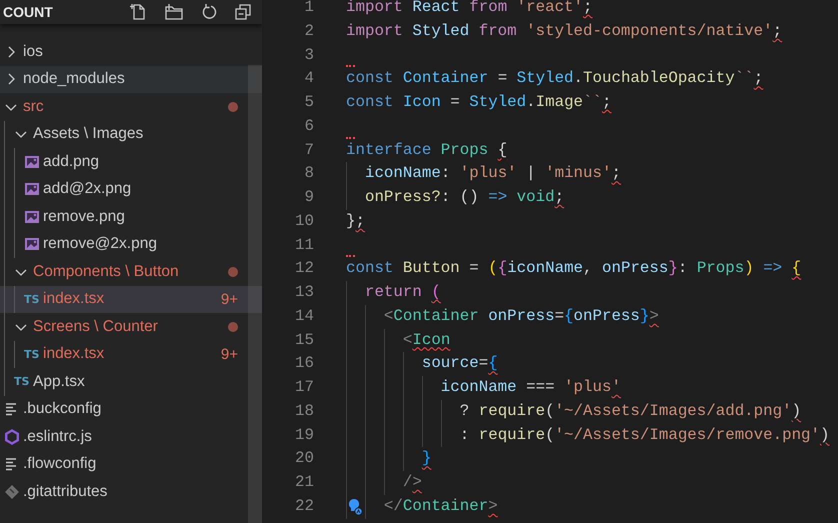 The width and height of the screenshot is (838, 523). Describe the element at coordinates (59, 381) in the screenshot. I see `file-name: App.tsx` at that location.